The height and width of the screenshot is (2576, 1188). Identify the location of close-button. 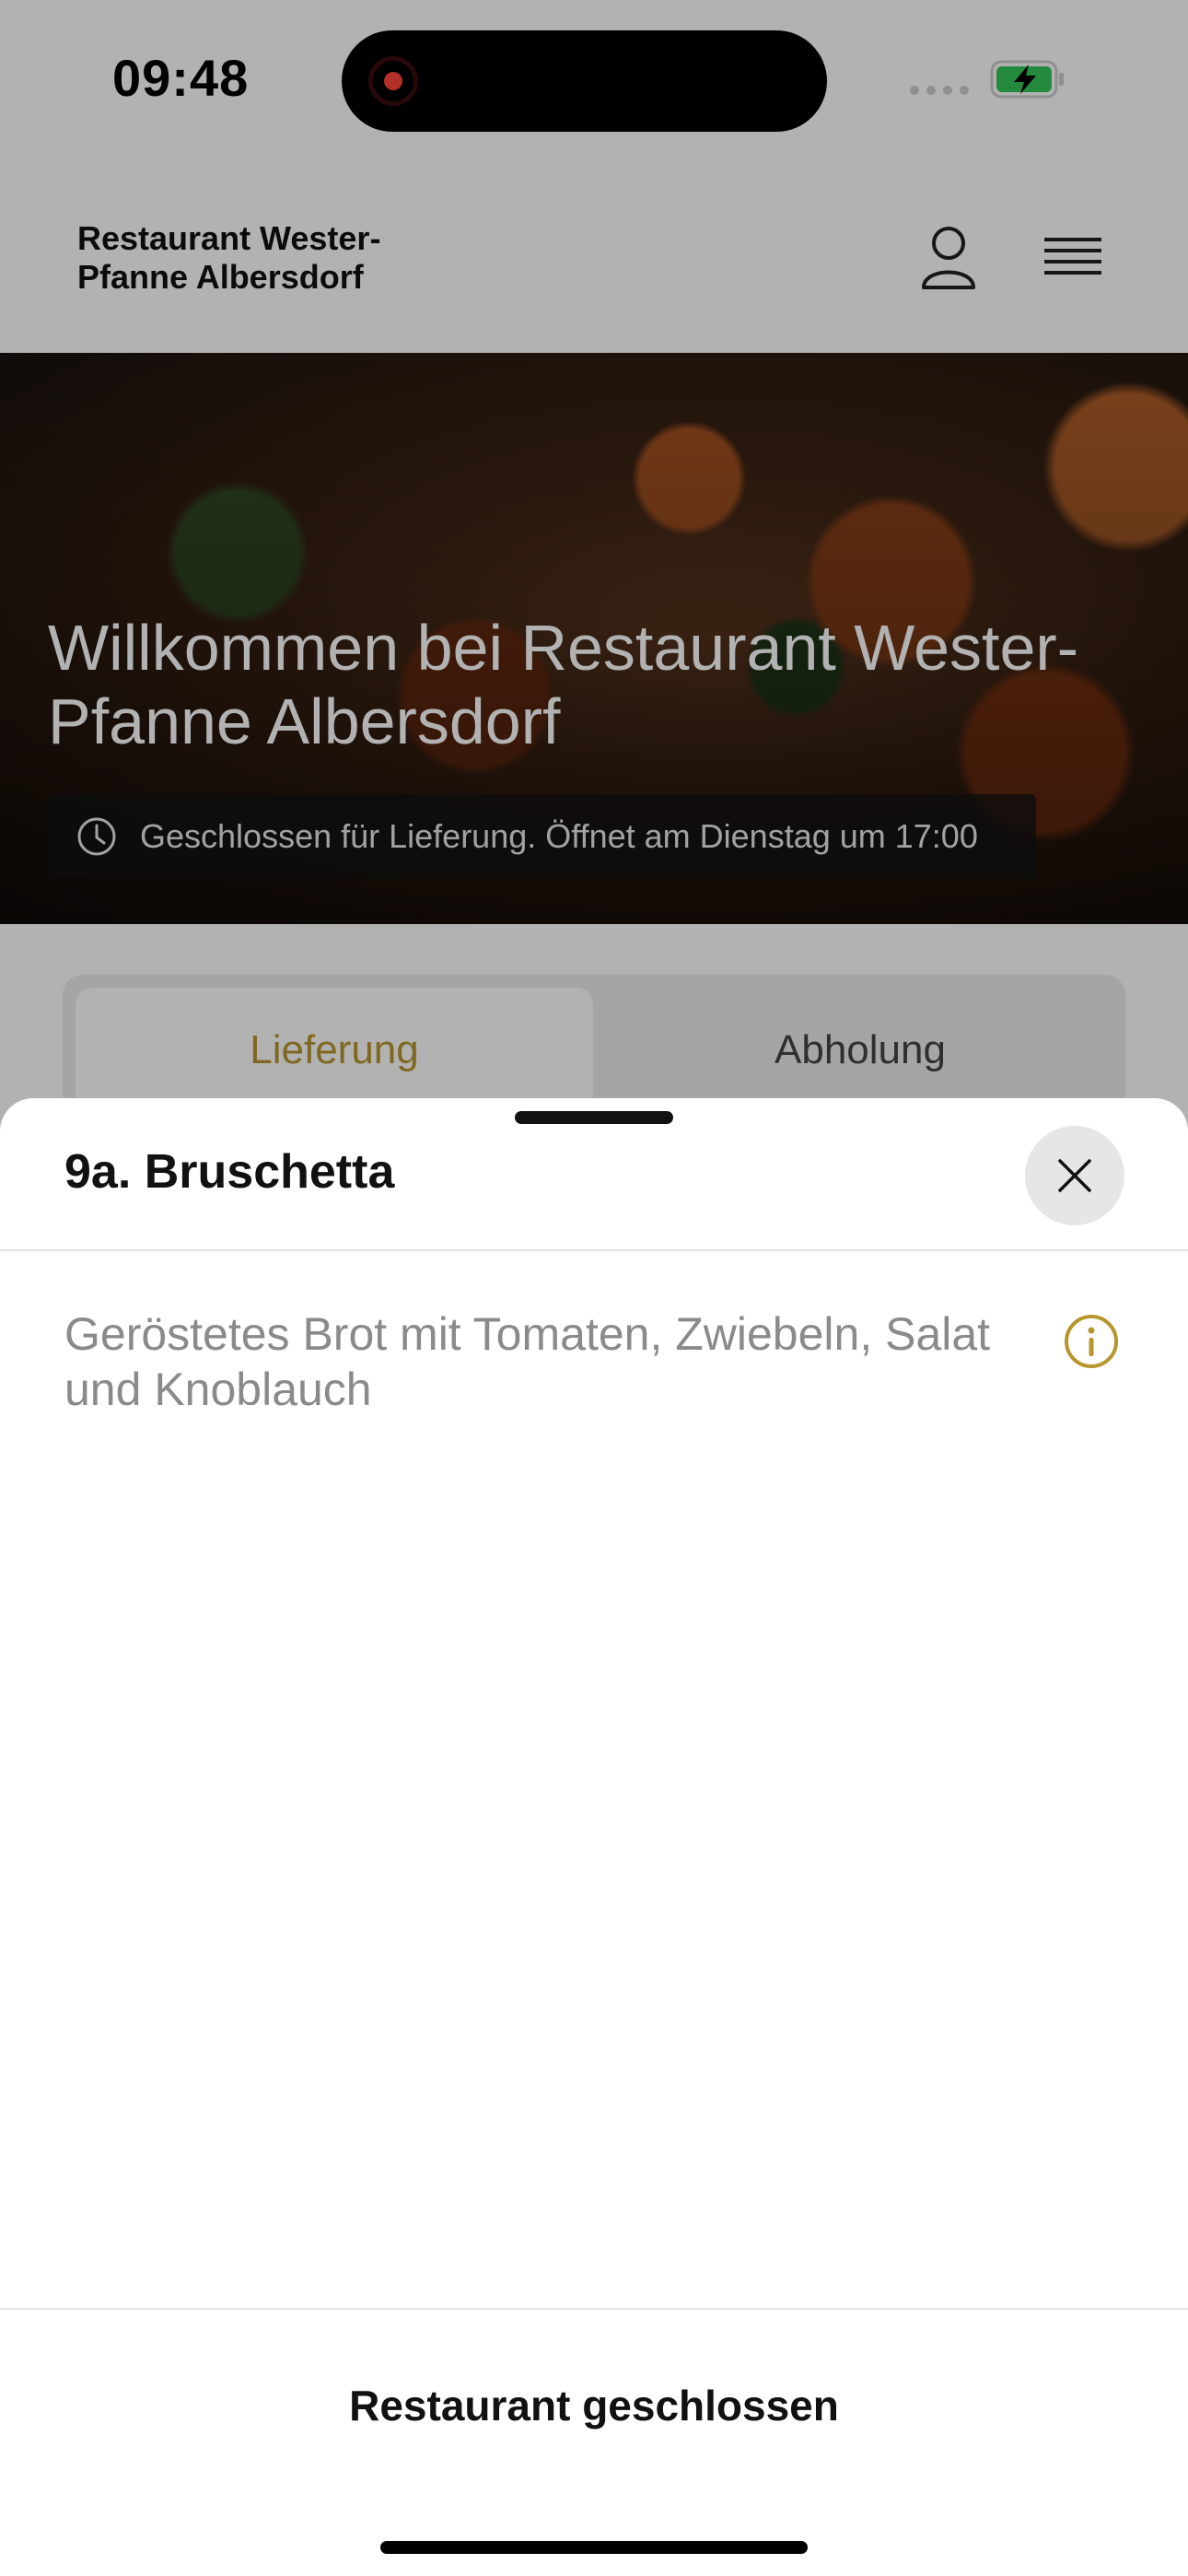
(1074, 1175).